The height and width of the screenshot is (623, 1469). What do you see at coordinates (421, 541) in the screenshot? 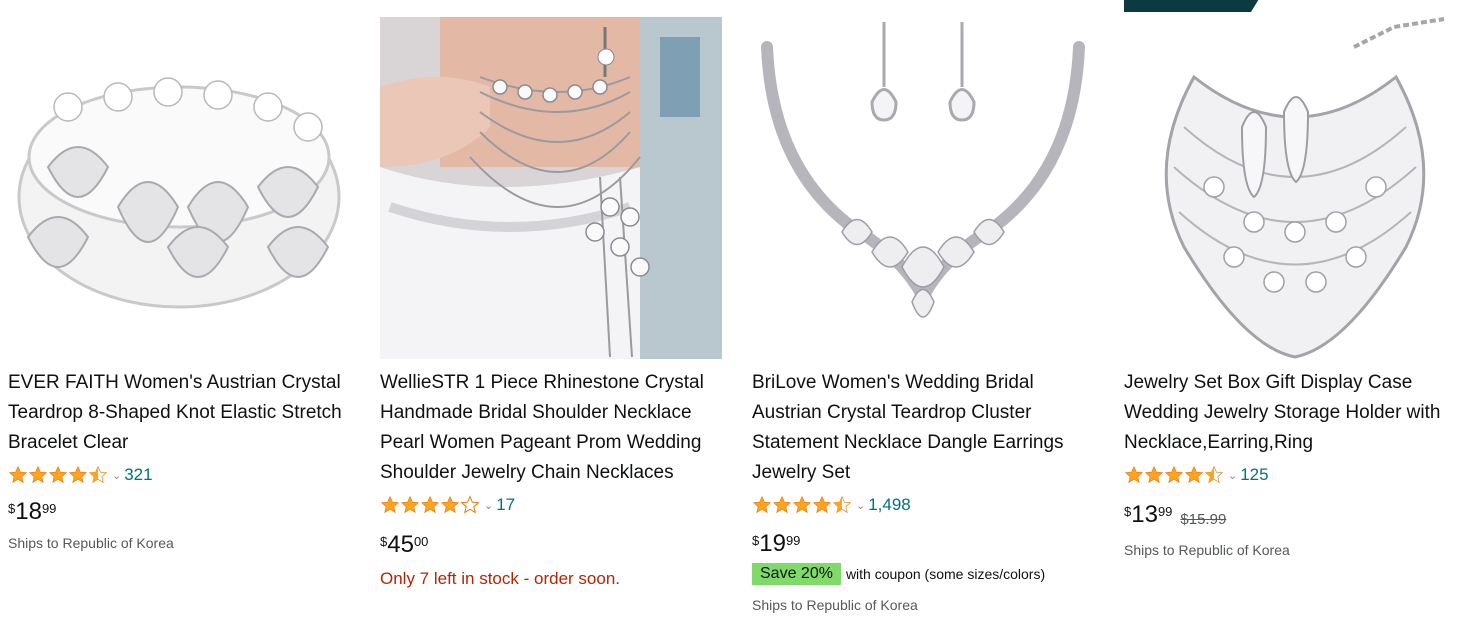
I see `price-fraction: 00` at bounding box center [421, 541].